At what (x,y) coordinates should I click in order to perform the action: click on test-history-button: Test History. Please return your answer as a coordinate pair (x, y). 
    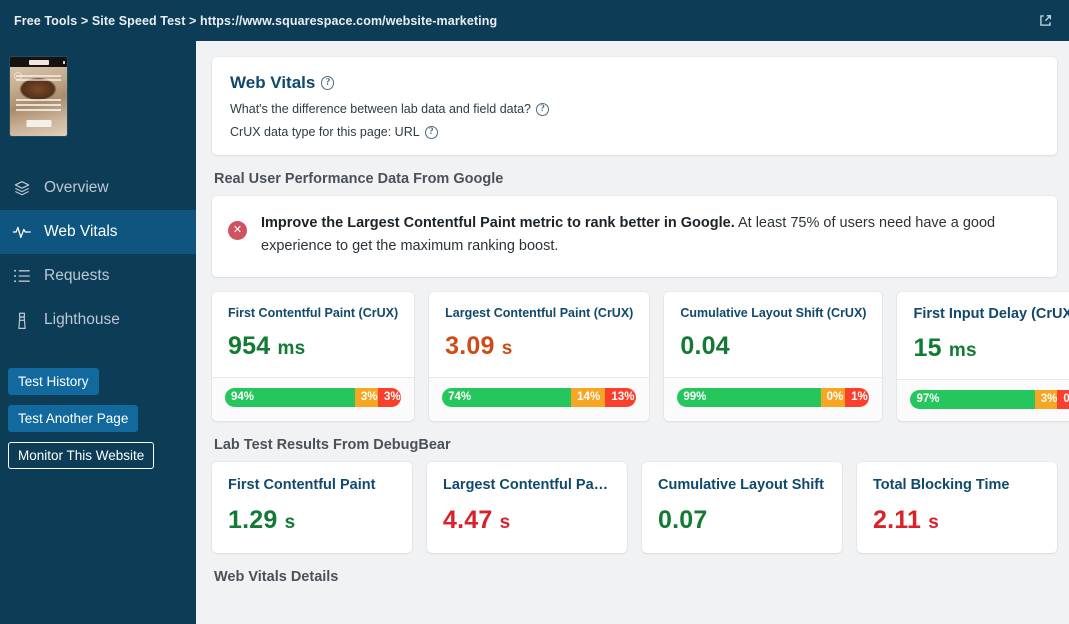
    Looking at the image, I should click on (53, 381).